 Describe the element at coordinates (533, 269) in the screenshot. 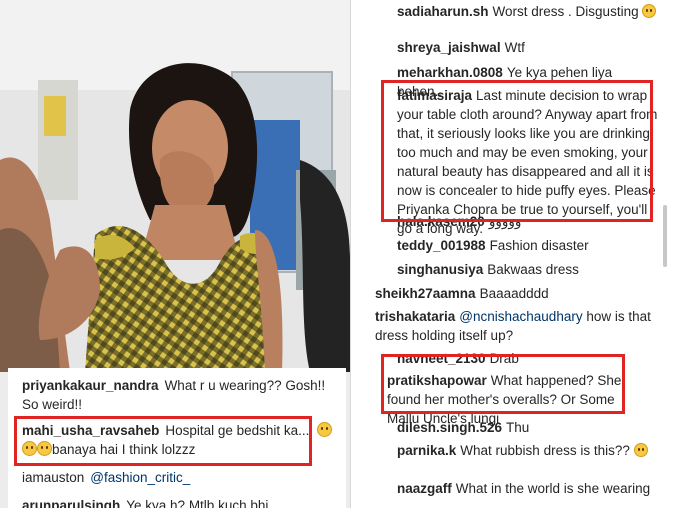

I see `comment-text: Bakwaas dress` at that location.